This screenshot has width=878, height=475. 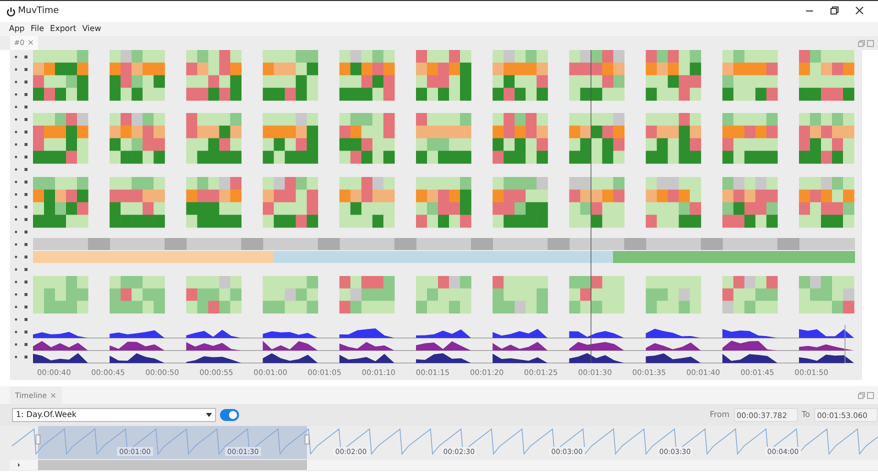 What do you see at coordinates (806, 415) in the screenshot?
I see `to-label: To` at bounding box center [806, 415].